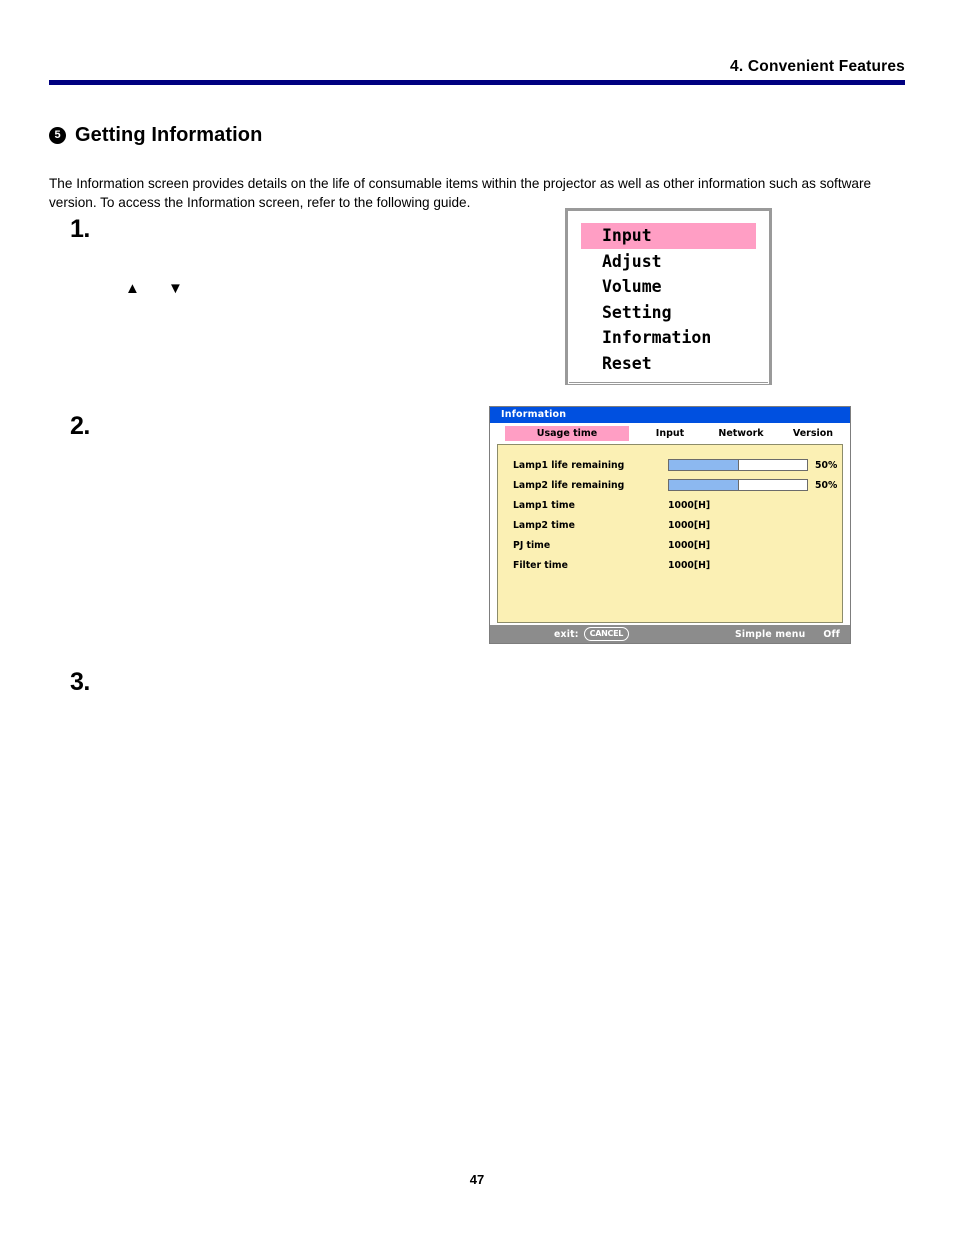 The height and width of the screenshot is (1235, 954). I want to click on tab-input: Input, so click(670, 433).